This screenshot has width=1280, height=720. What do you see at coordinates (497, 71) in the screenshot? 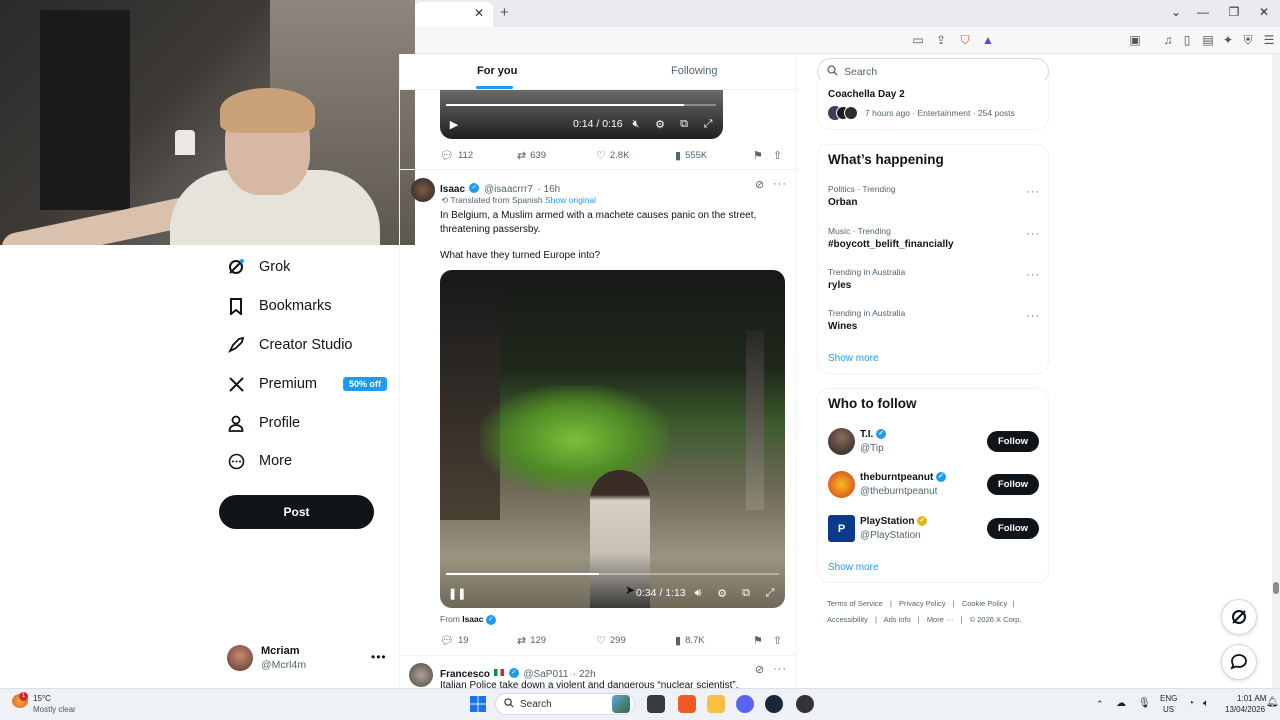
I see `tab-for-you: For you` at bounding box center [497, 71].